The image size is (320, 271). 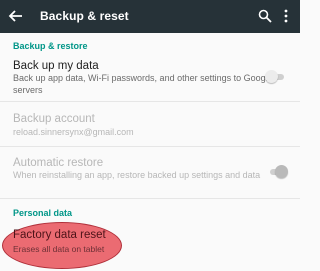 I want to click on factory-reset-subtitle: Erases all data on tablet, so click(x=59, y=249).